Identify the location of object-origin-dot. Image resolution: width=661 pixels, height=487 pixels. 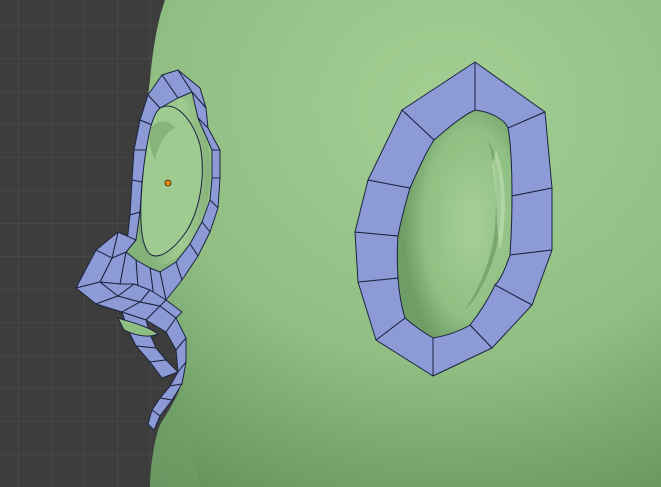
(168, 183).